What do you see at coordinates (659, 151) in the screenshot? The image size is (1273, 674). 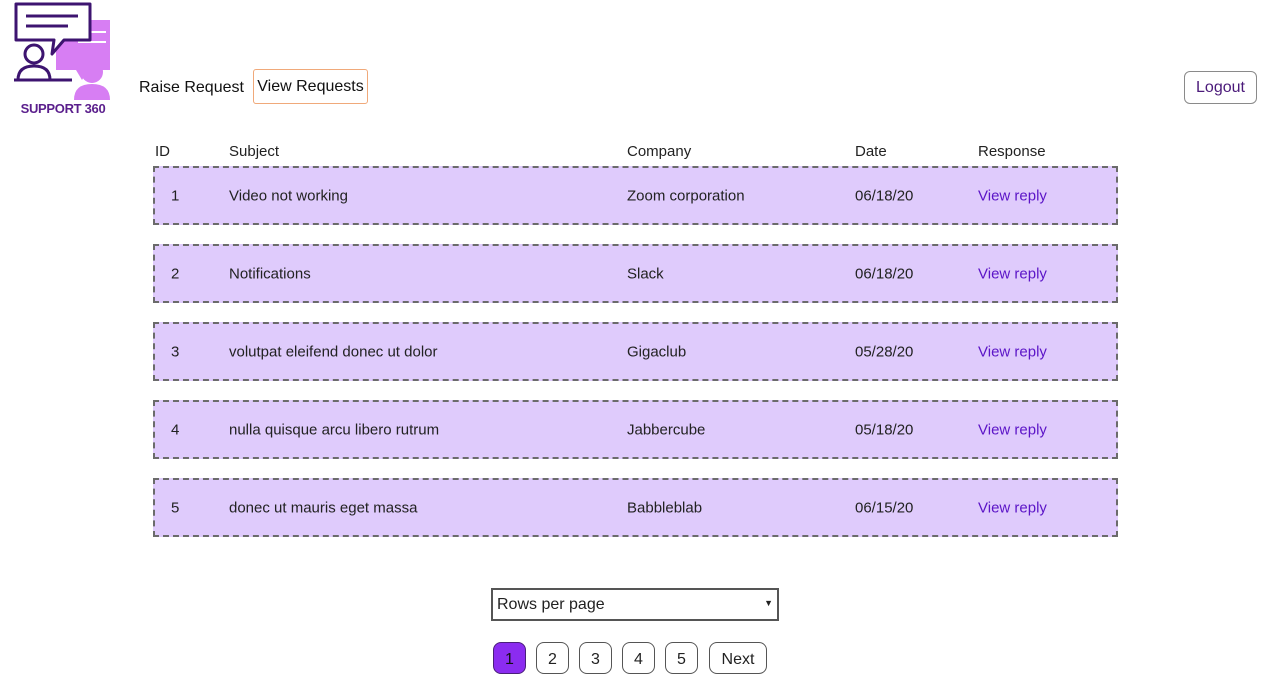 I see `header-company: Company` at bounding box center [659, 151].